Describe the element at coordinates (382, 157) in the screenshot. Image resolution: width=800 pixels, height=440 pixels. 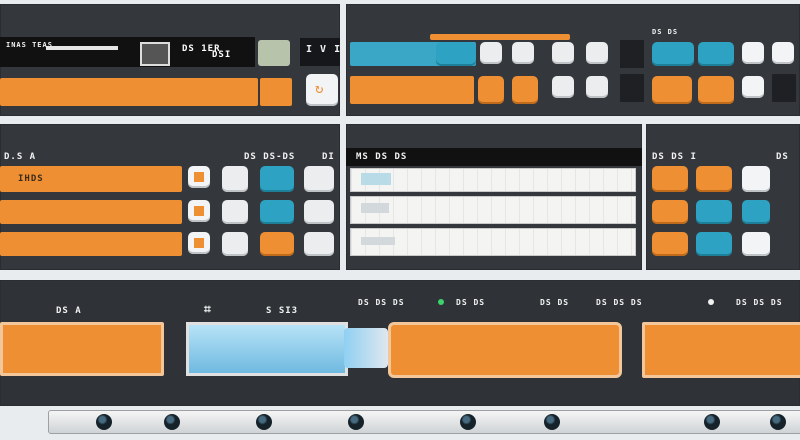
I see `mid-center-header: MS DS DS` at that location.